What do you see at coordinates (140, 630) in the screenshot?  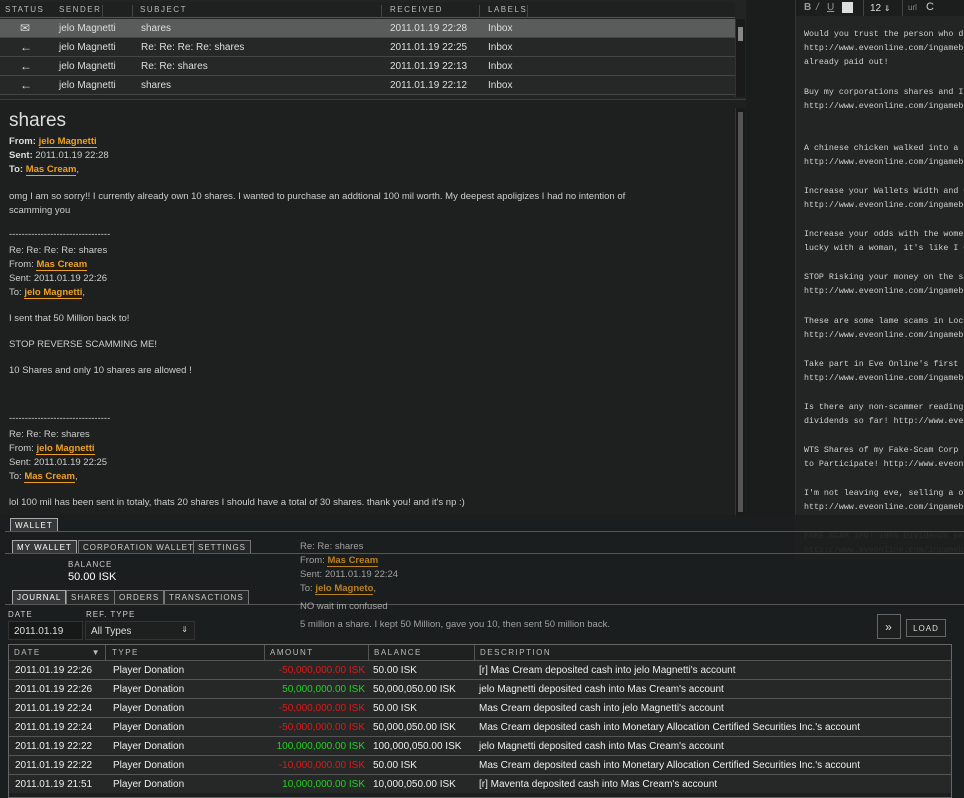 I see `reftype-select: All Types ⇓` at bounding box center [140, 630].